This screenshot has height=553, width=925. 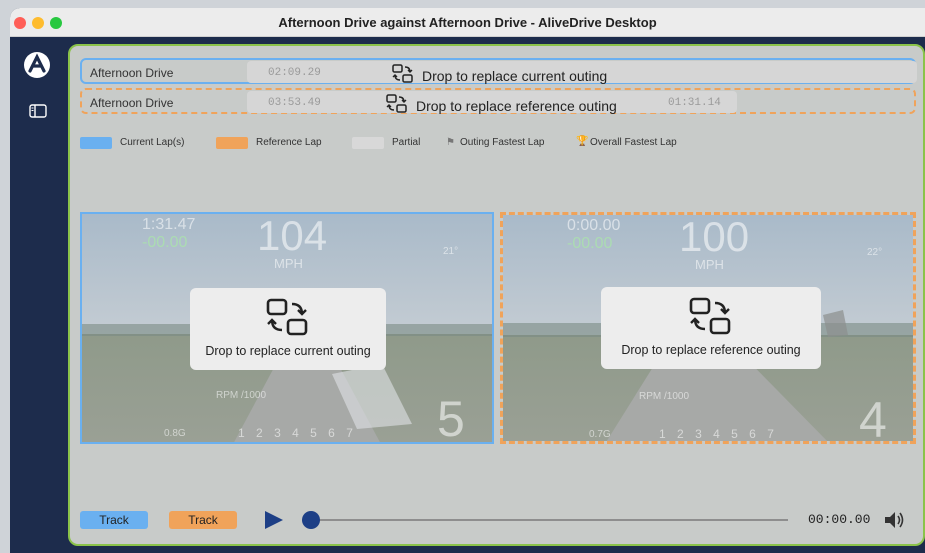 What do you see at coordinates (694, 103) in the screenshot?
I see `reference-lap-time-2: 01:31.14` at bounding box center [694, 103].